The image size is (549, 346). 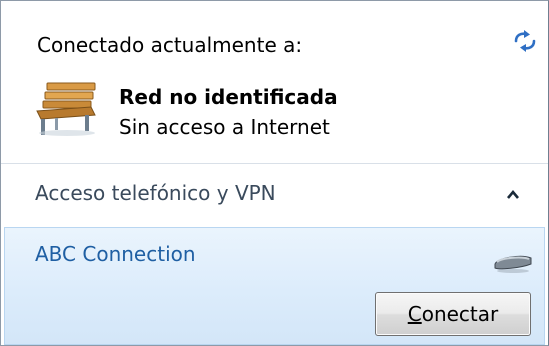 What do you see at coordinates (115, 254) in the screenshot?
I see `connection-name: ABC Connection` at bounding box center [115, 254].